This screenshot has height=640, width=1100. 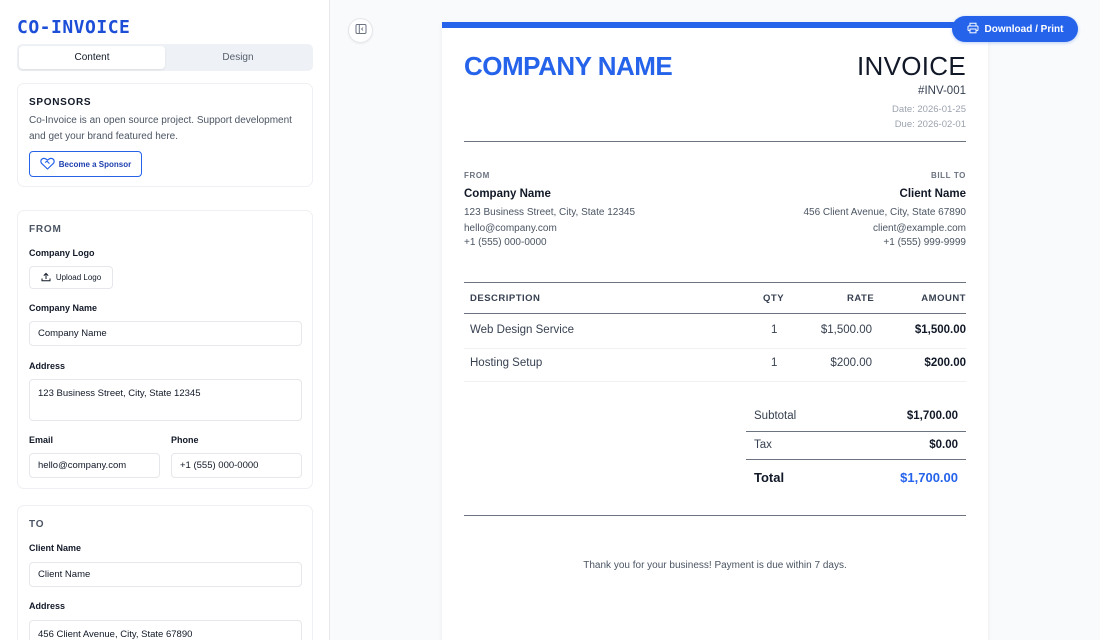 I want to click on bill-to-heading: BILL TO, so click(x=948, y=175).